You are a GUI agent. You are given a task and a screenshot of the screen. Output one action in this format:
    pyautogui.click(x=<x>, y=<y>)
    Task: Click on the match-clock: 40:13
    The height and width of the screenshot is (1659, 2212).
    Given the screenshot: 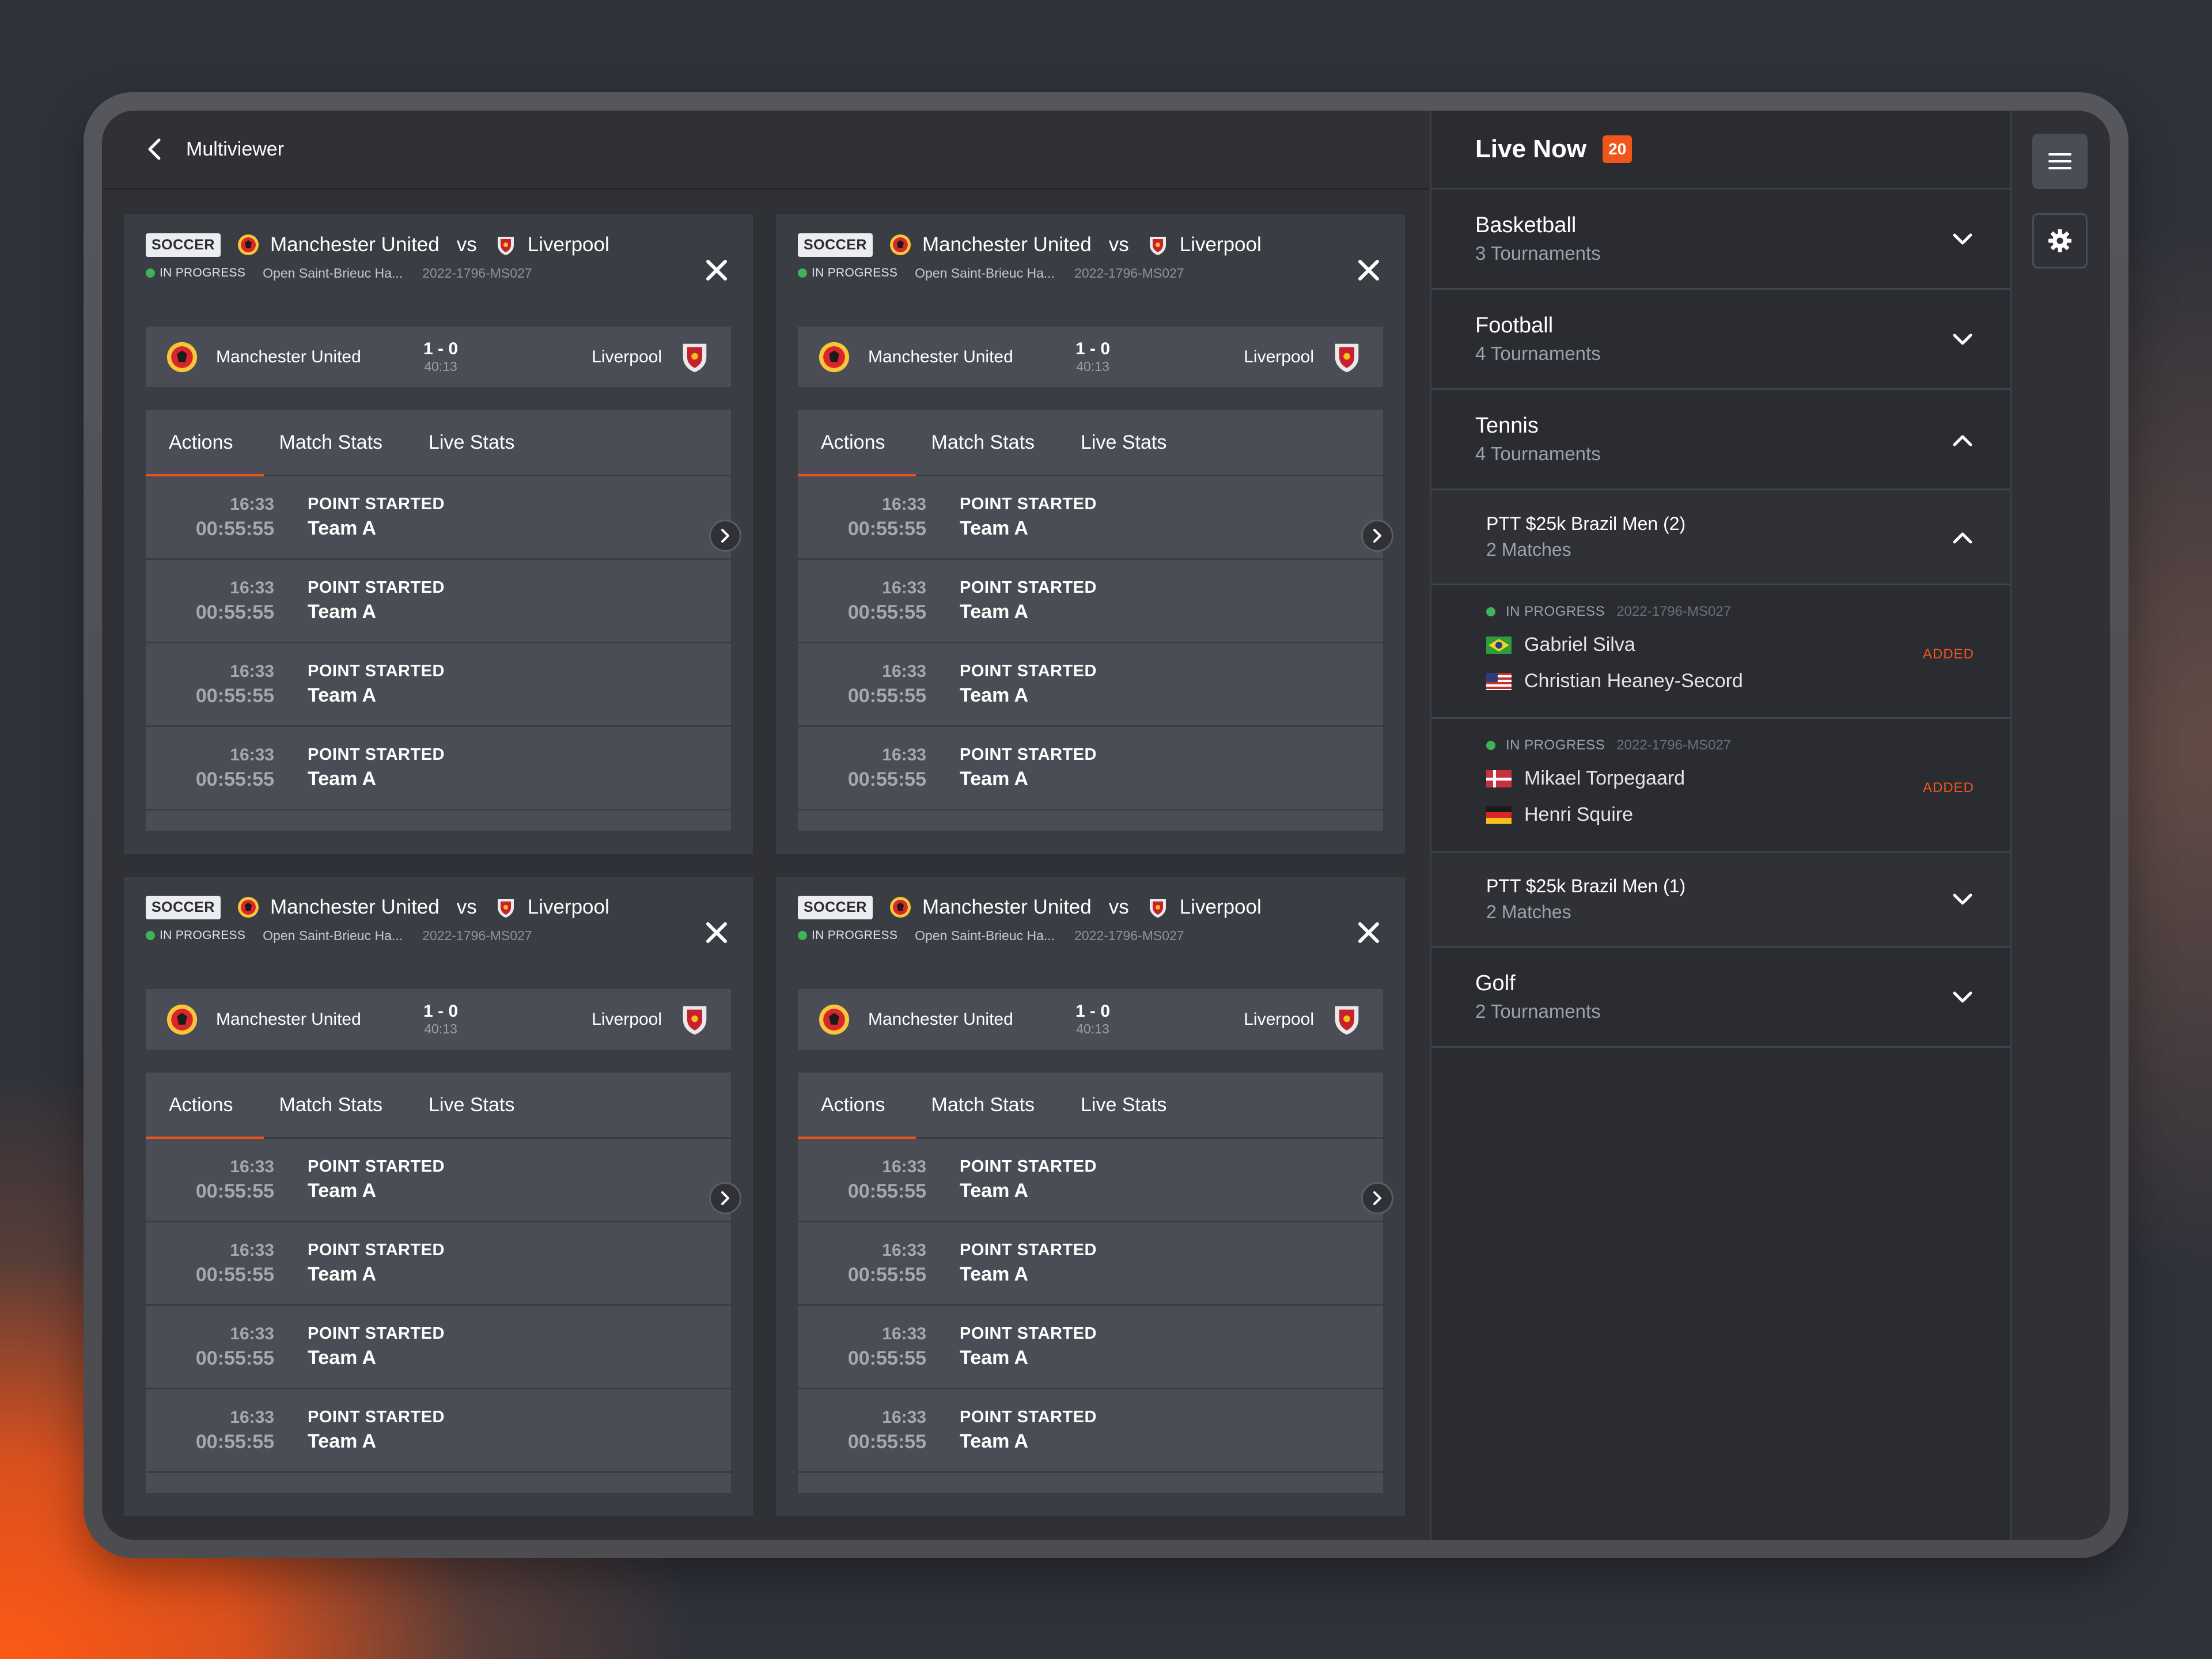 What is the action you would take?
    pyautogui.click(x=440, y=366)
    